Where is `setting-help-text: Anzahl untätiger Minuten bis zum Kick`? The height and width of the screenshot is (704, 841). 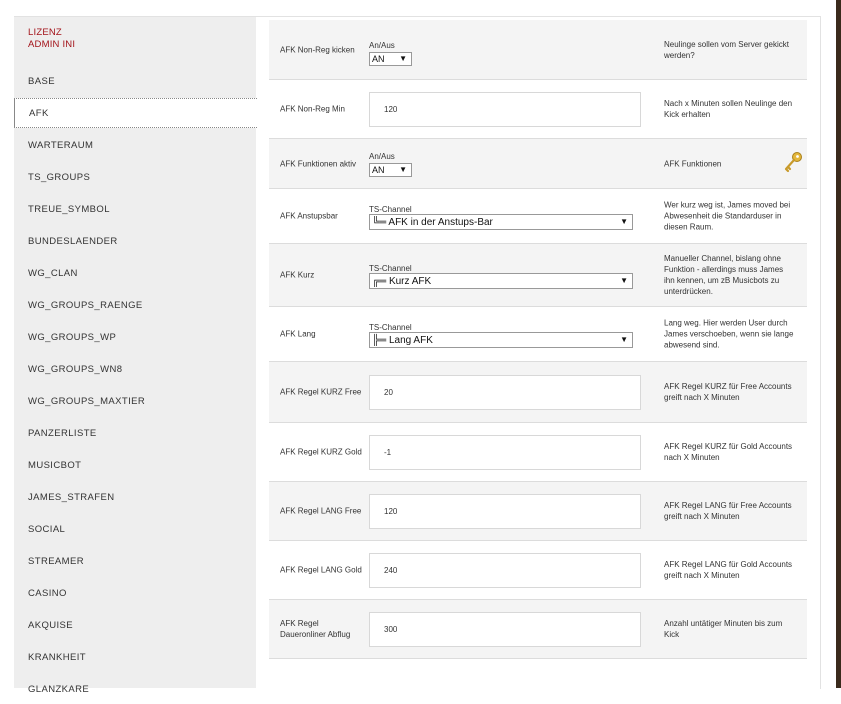 setting-help-text: Anzahl untätiger Minuten bis zum Kick is located at coordinates (723, 629).